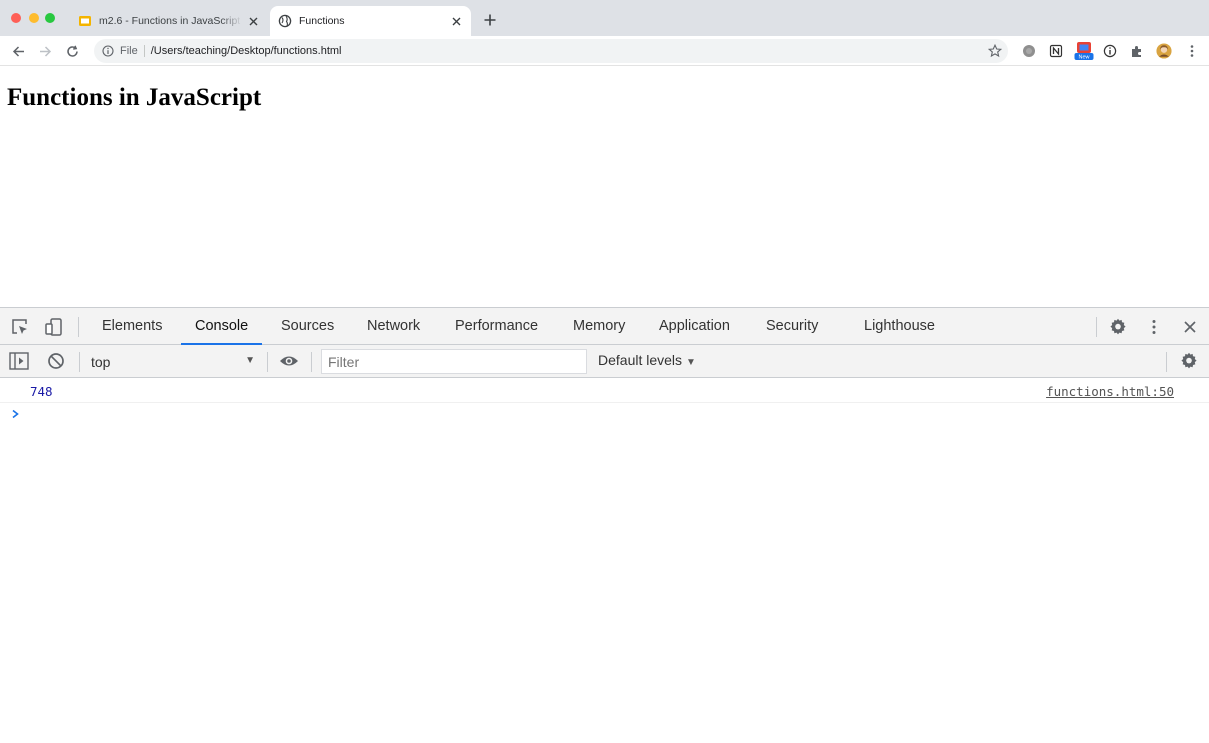 The width and height of the screenshot is (1209, 743). What do you see at coordinates (1190, 327) in the screenshot?
I see `devtools-close-icon` at bounding box center [1190, 327].